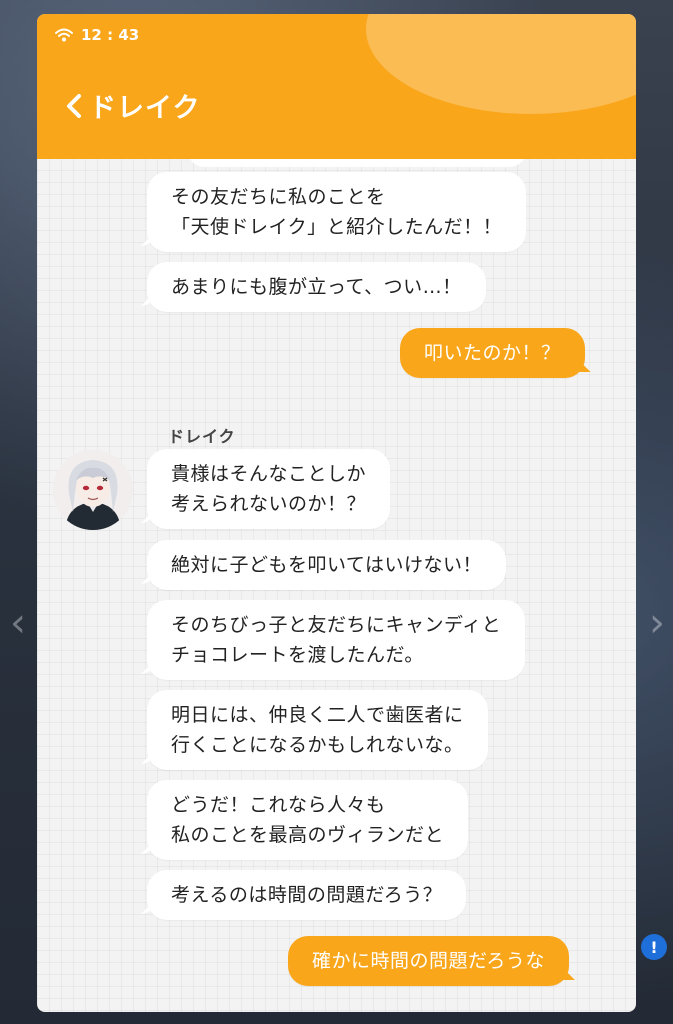 The height and width of the screenshot is (1024, 673). I want to click on back-chevron-icon, so click(74, 105).